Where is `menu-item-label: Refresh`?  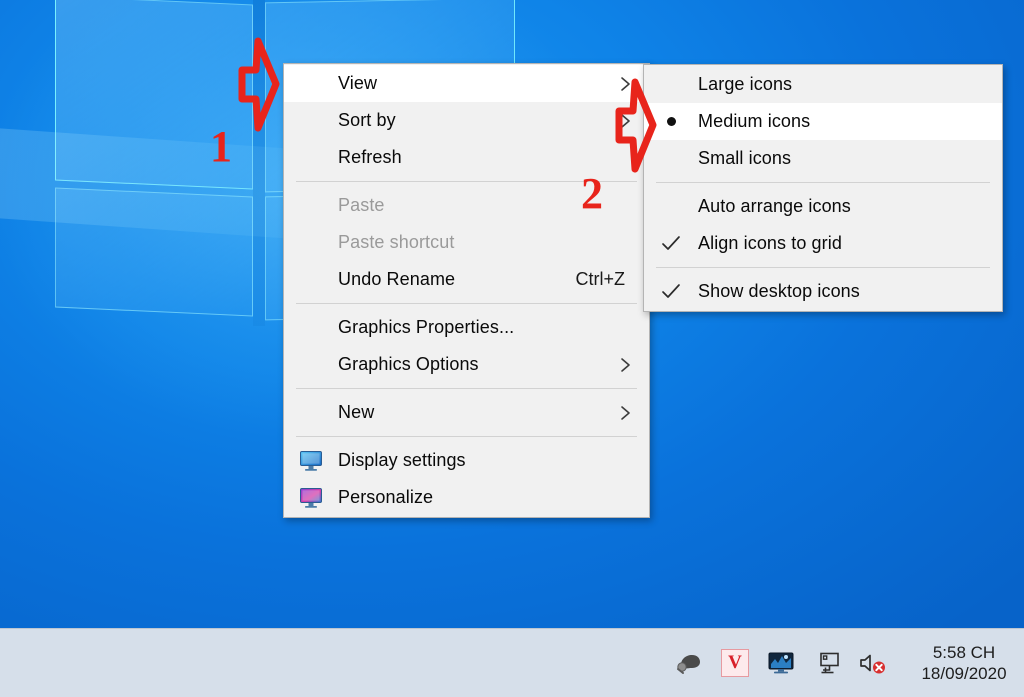
menu-item-label: Refresh is located at coordinates (370, 157).